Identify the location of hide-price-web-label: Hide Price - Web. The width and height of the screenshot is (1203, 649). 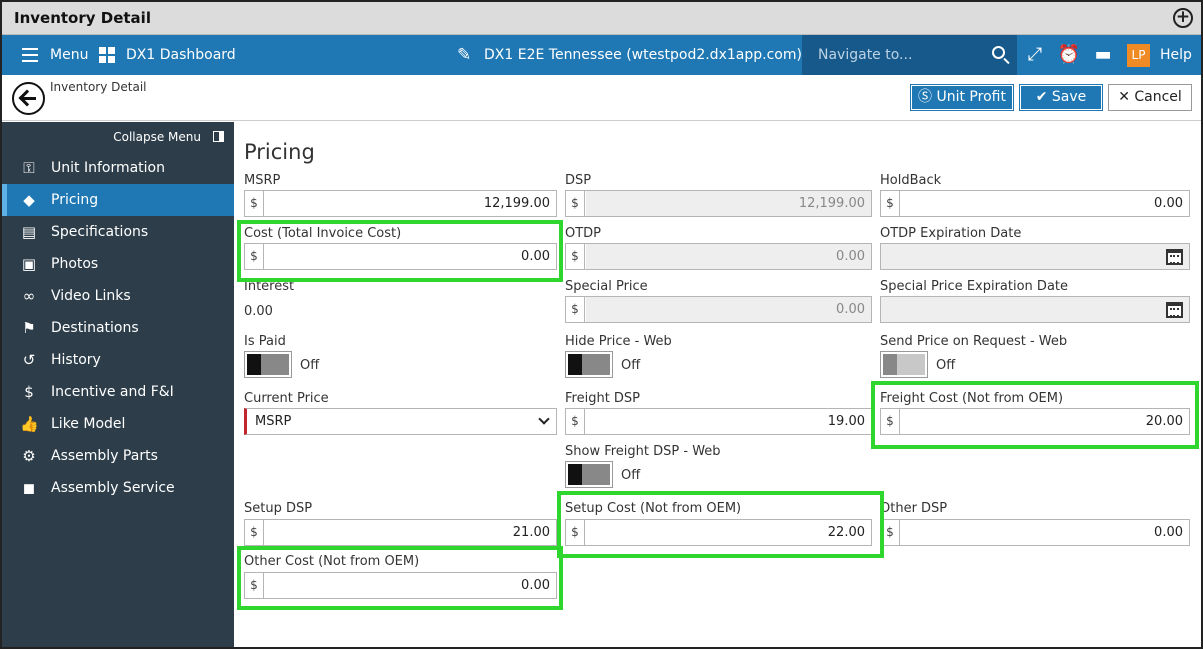
(618, 341).